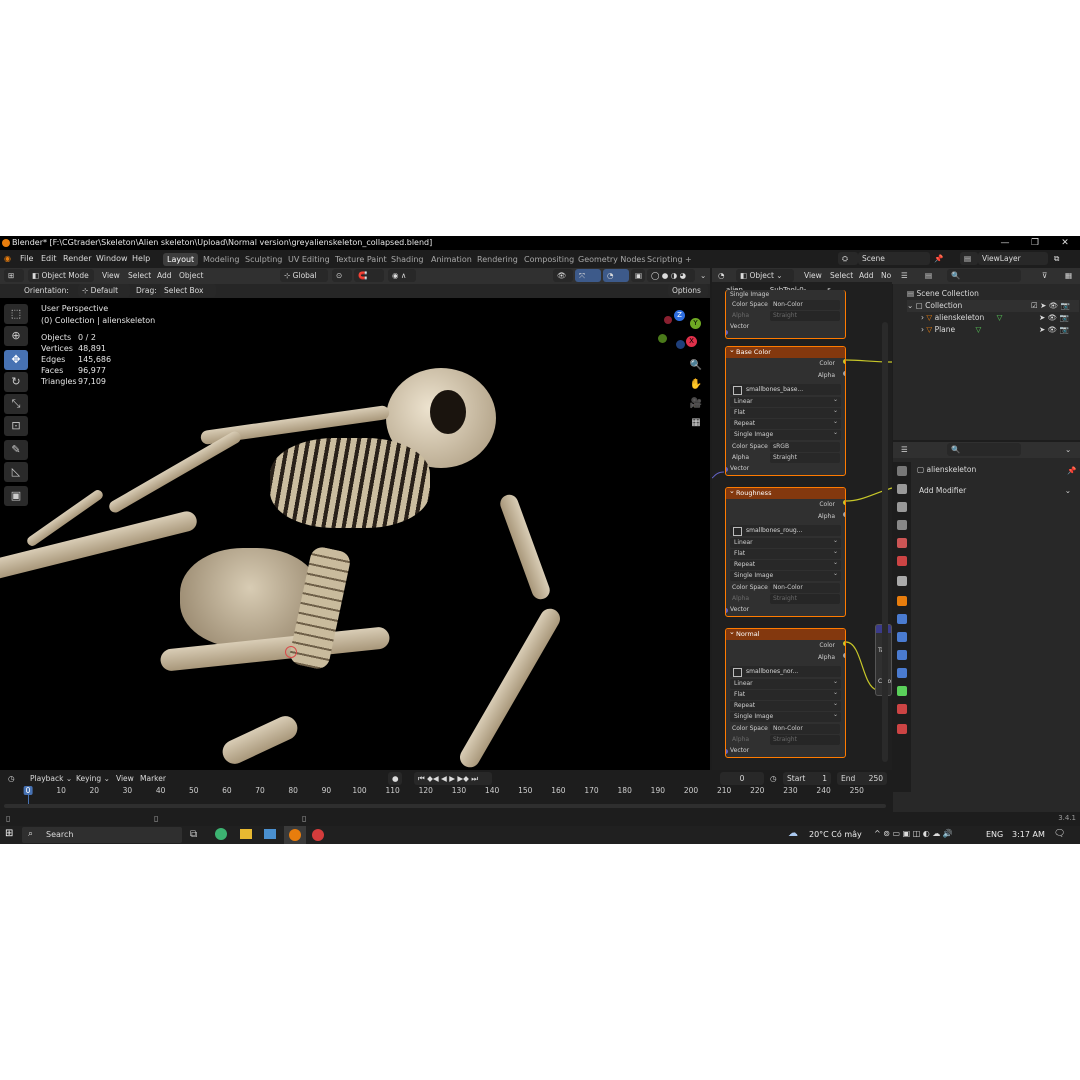  What do you see at coordinates (841, 275) in the screenshot?
I see `node-menu-select: Select` at bounding box center [841, 275].